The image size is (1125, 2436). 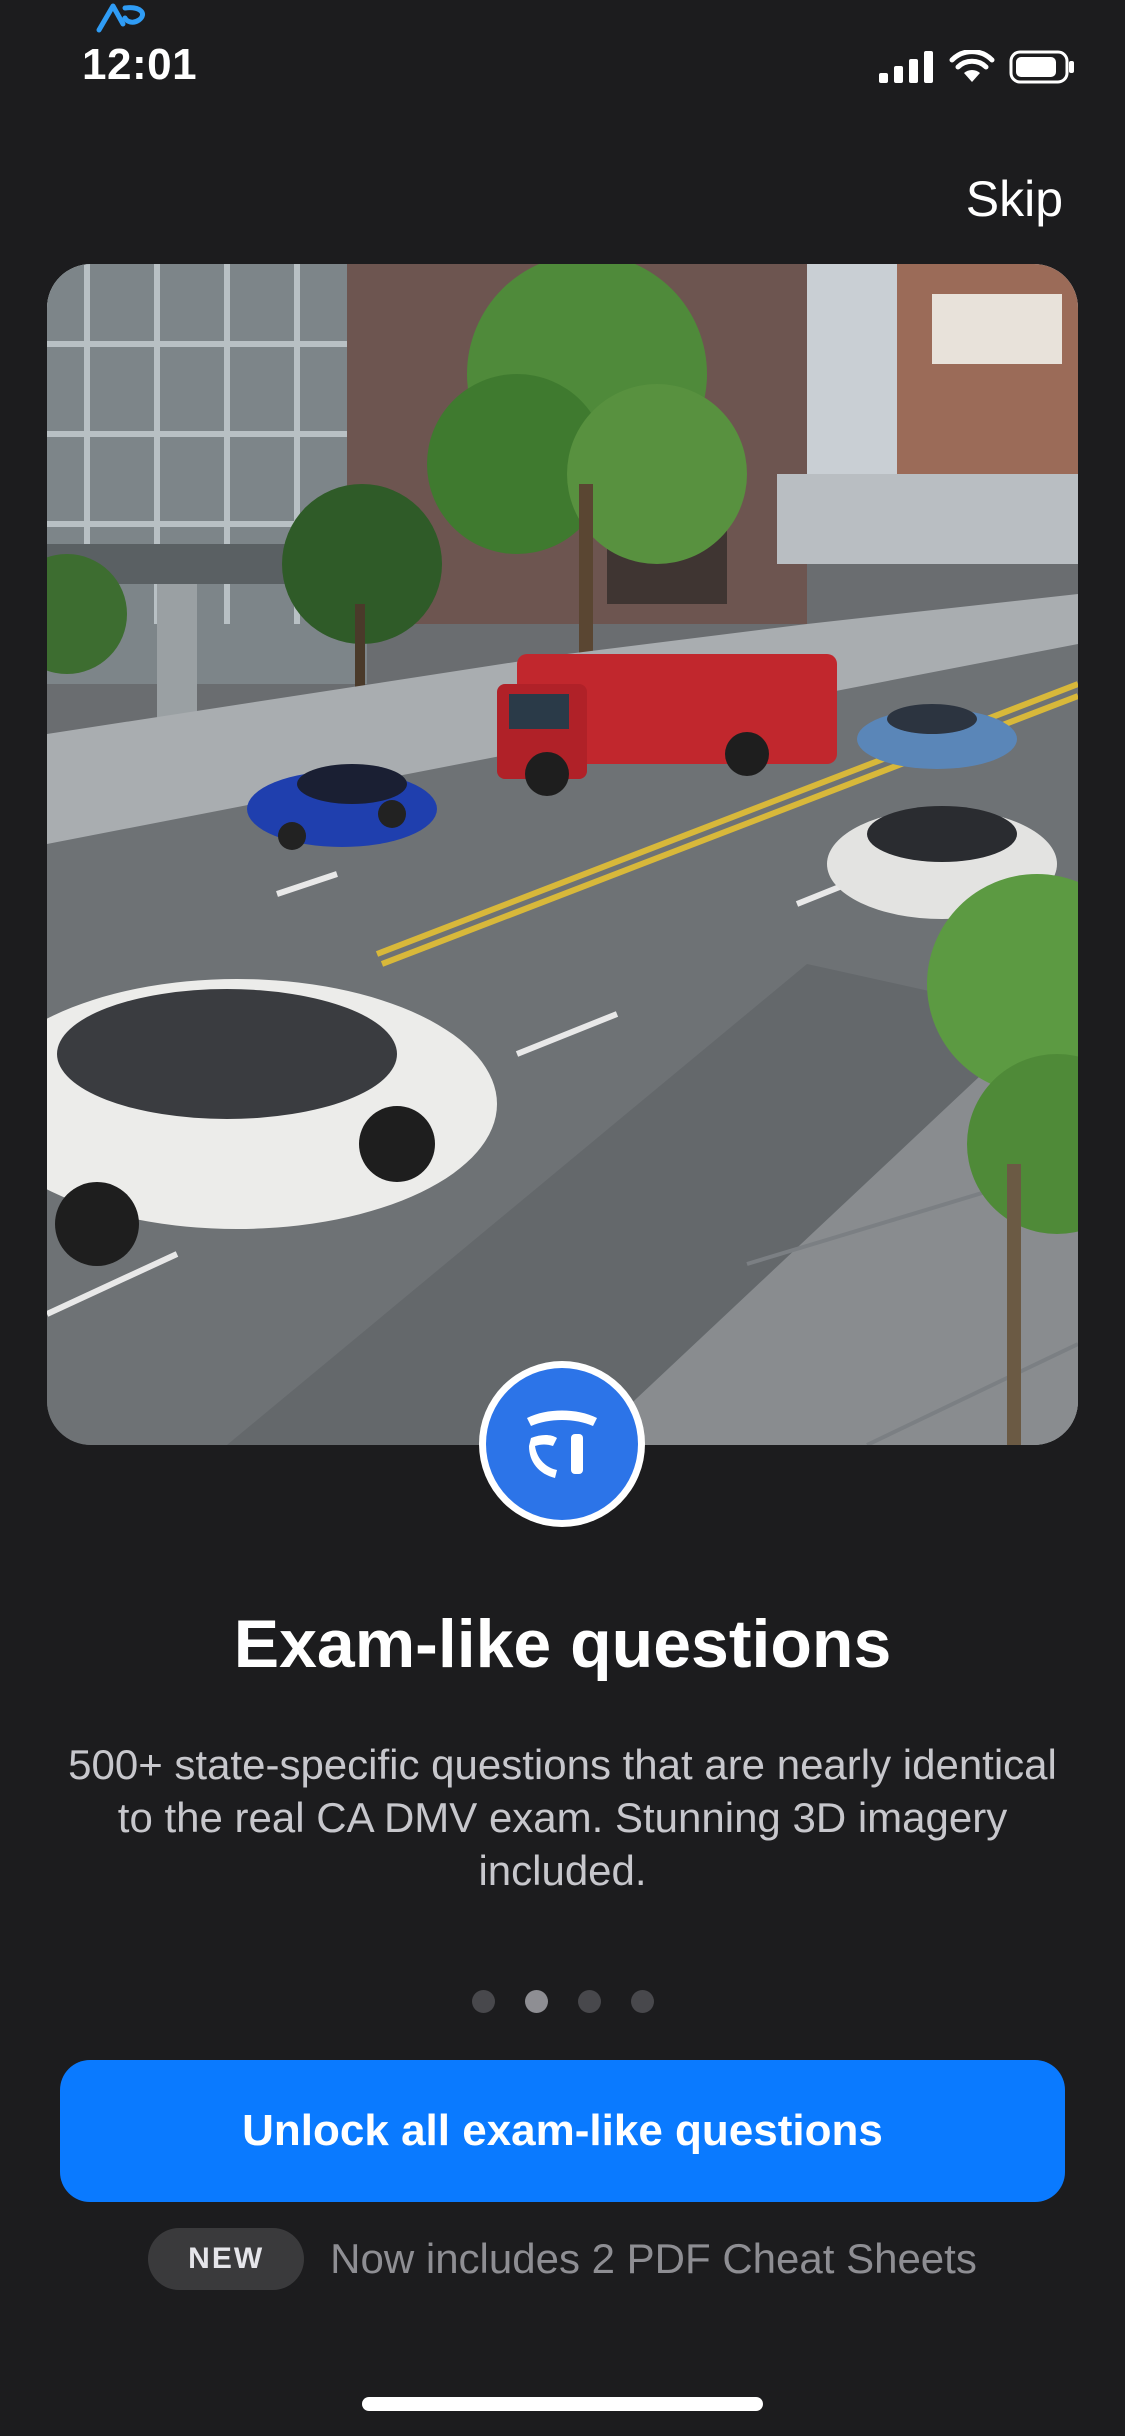 I want to click on feature-badge, so click(x=562, y=1444).